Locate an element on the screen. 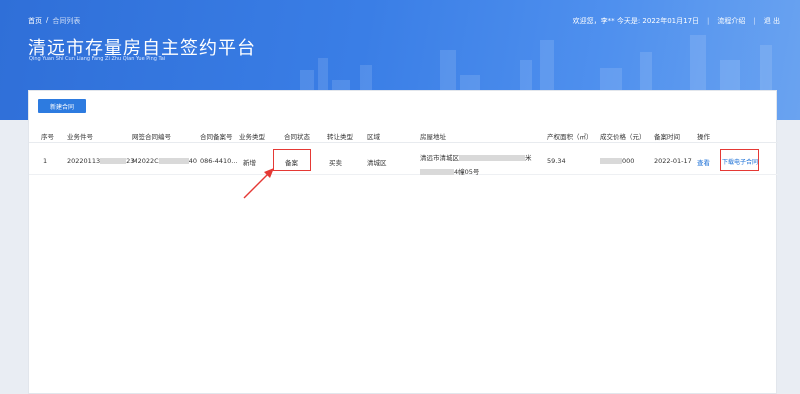  top-links: 欢迎您，李** 今天是: 2022年01月17日 | 流程介绍 | 退 出 is located at coordinates (676, 21).